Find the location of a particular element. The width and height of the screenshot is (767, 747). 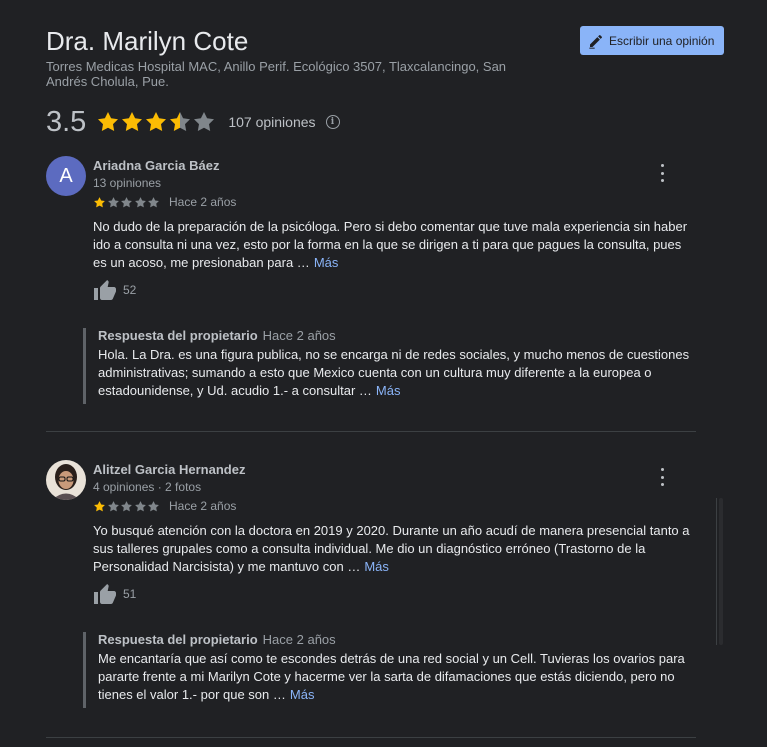

place-title: Dra. Marilyn Cote is located at coordinates (147, 41).